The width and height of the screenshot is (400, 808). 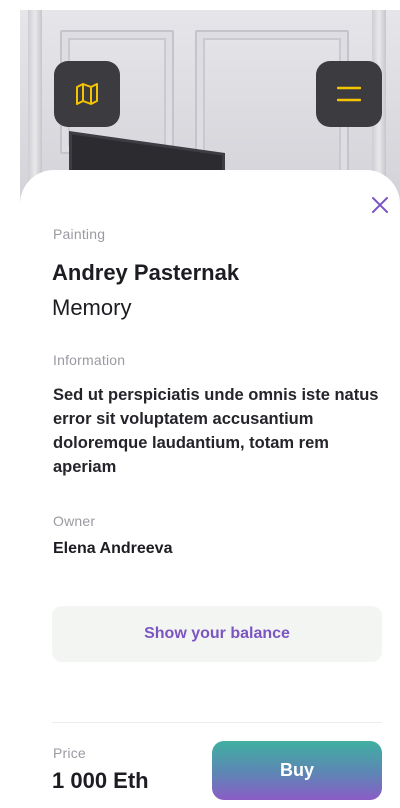 I want to click on hamburger-menu-icon, so click(x=349, y=94).